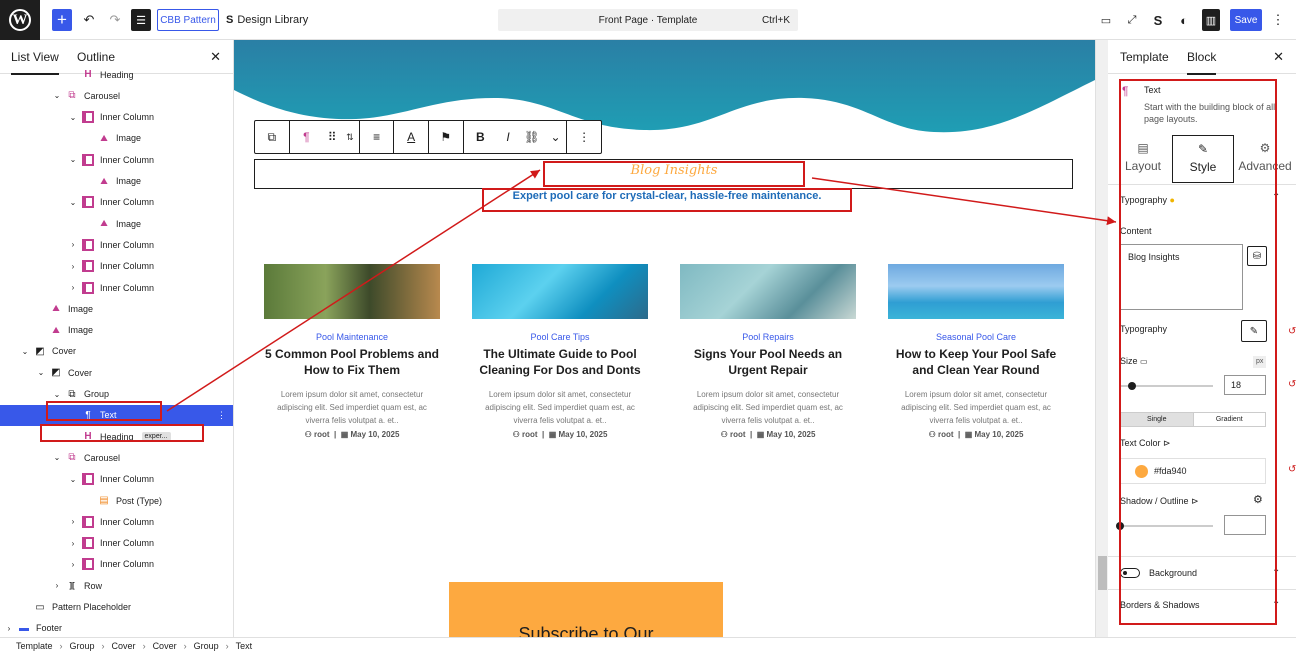 This screenshot has height=654, width=1296. I want to click on tab-advanced: ⚙ Advanced, so click(1265, 159).